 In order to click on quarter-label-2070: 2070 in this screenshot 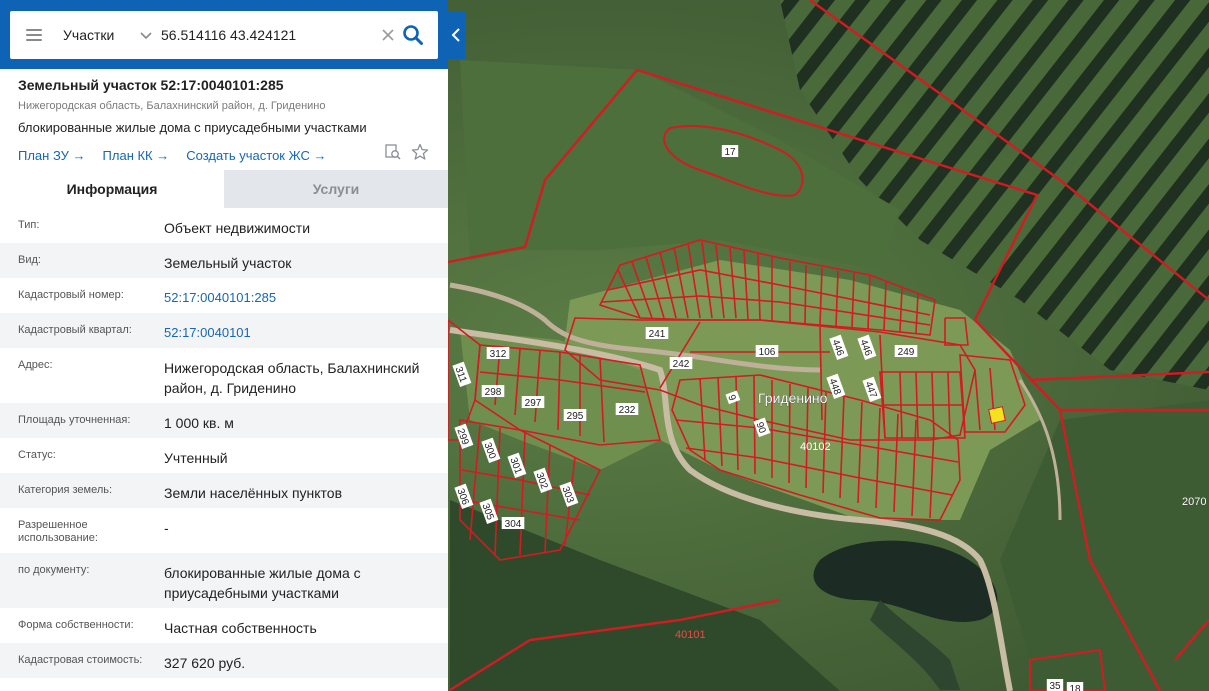, I will do `click(1194, 502)`.